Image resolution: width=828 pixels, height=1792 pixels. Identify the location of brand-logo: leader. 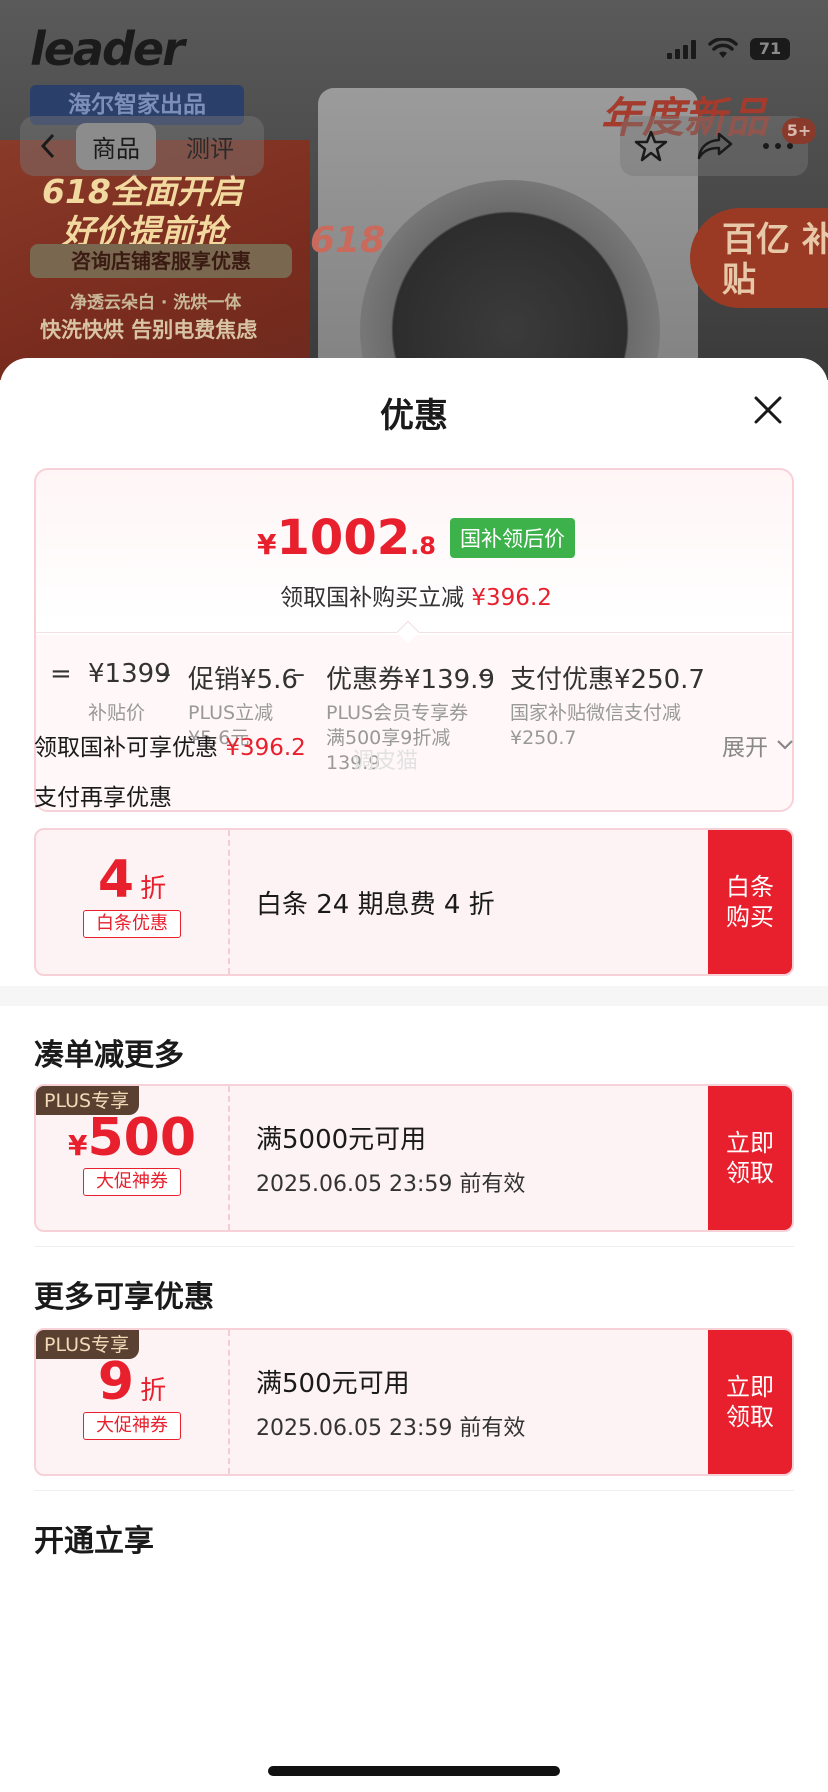
(107, 49).